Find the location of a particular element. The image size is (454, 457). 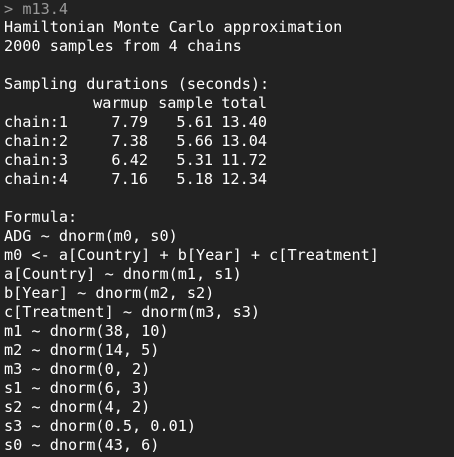

row-label: chain:3 is located at coordinates (36, 160).